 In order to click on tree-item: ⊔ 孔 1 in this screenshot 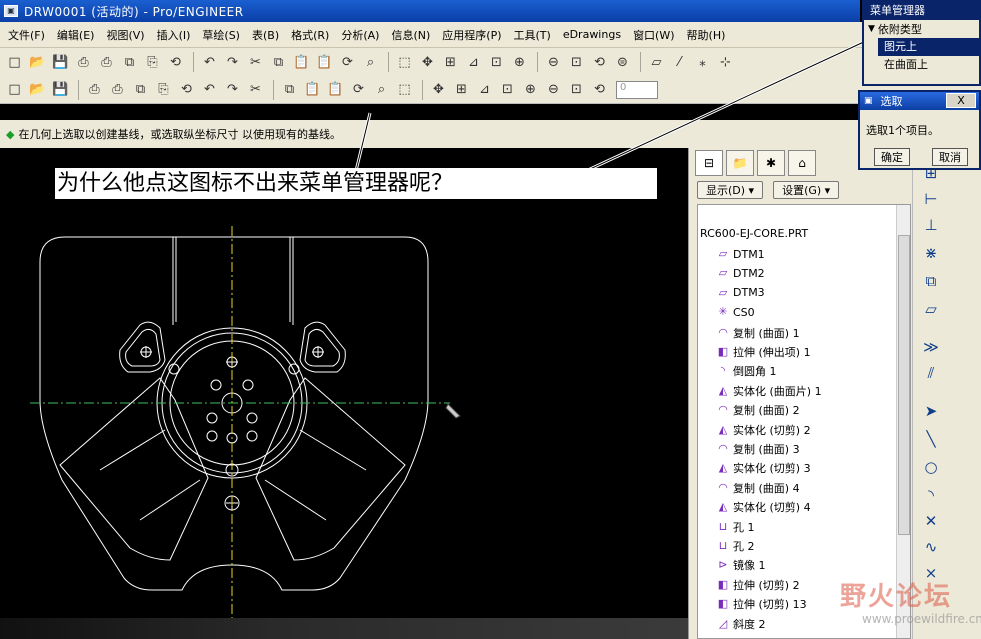, I will do `click(735, 527)`.